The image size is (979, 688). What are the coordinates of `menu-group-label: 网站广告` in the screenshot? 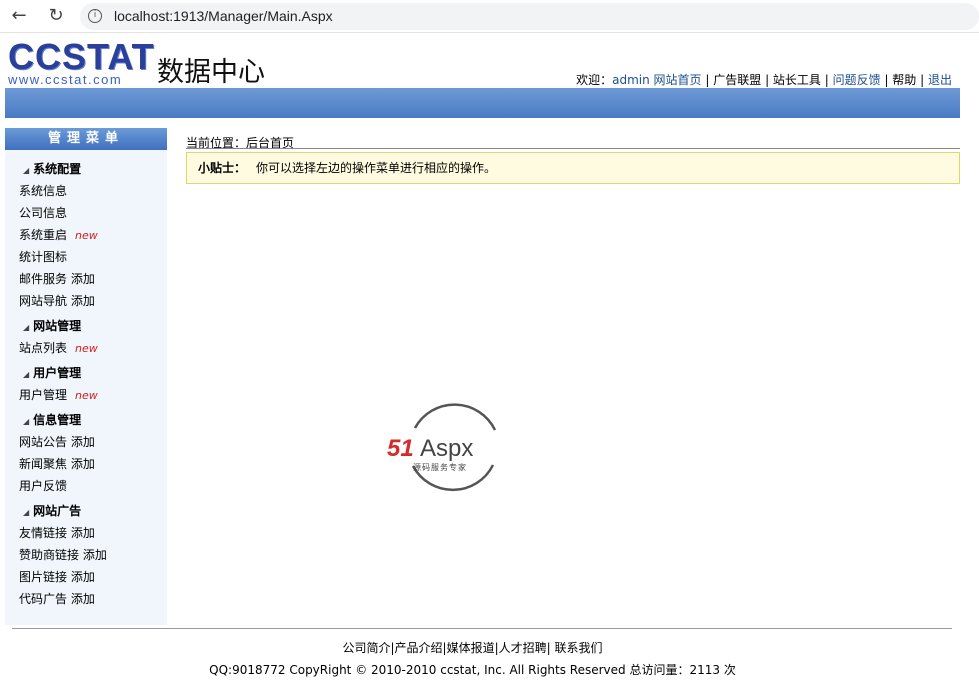 It's located at (57, 511).